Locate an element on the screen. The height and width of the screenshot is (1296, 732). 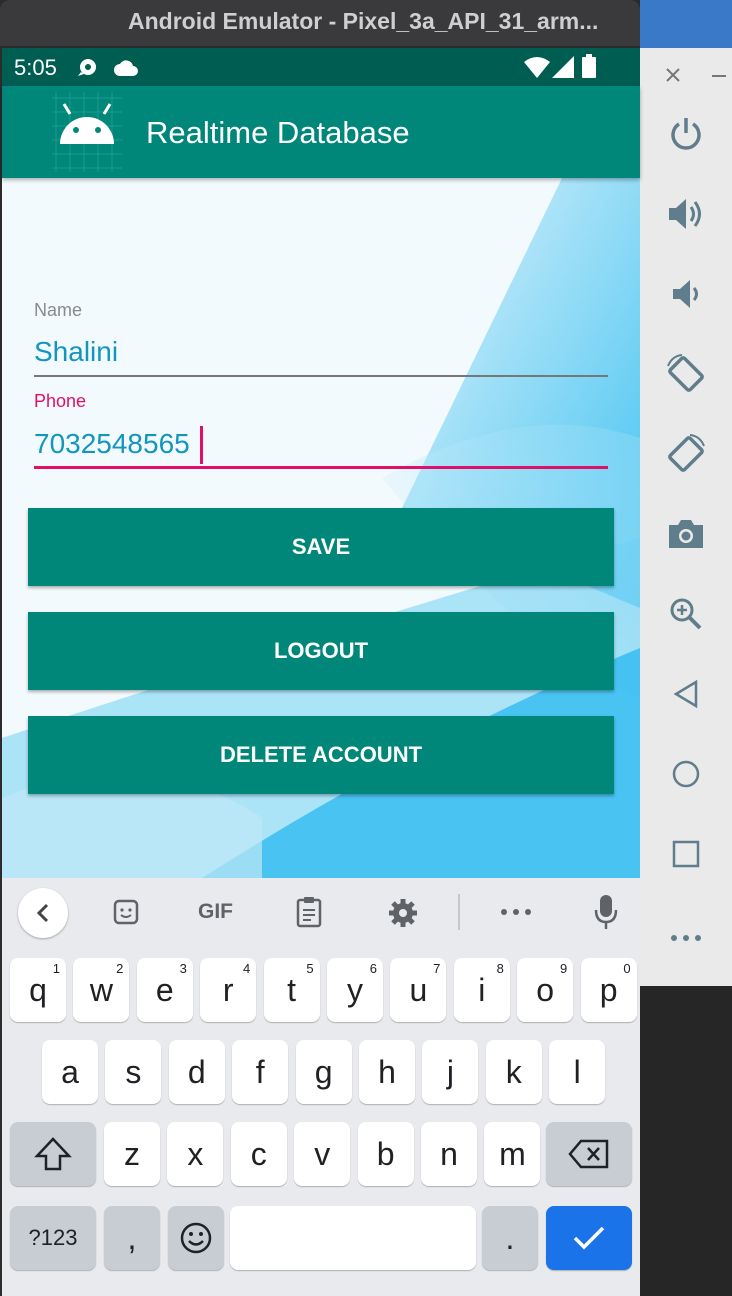
key-p: p0 is located at coordinates (608, 990).